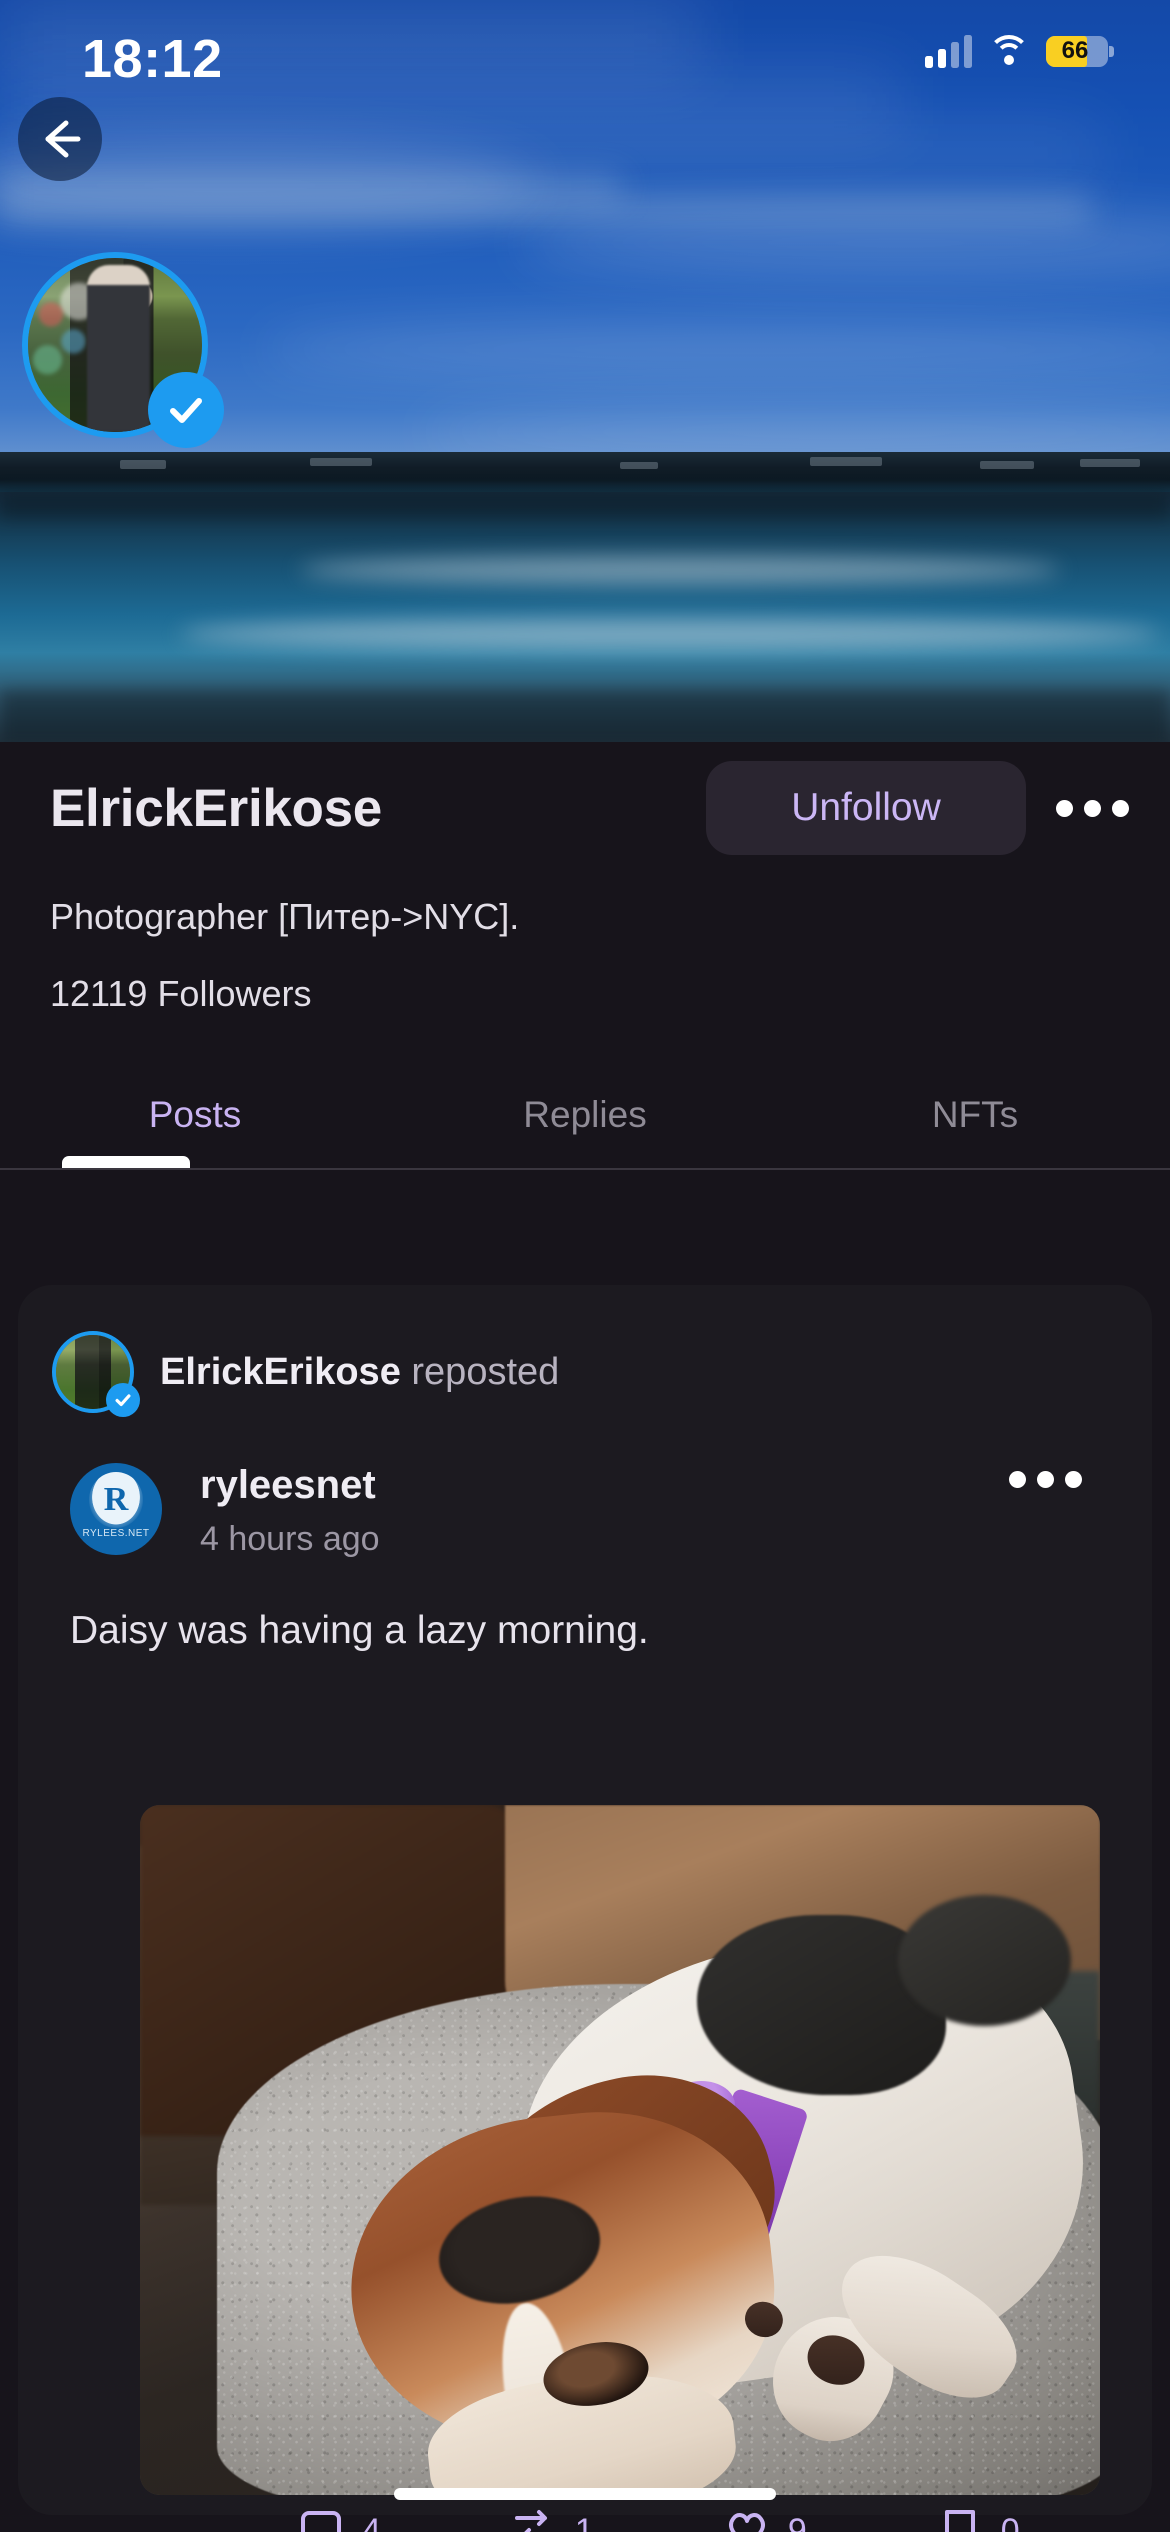 Image resolution: width=1170 pixels, height=2532 pixels. Describe the element at coordinates (948, 51) in the screenshot. I see `cellular-signal-icon` at that location.